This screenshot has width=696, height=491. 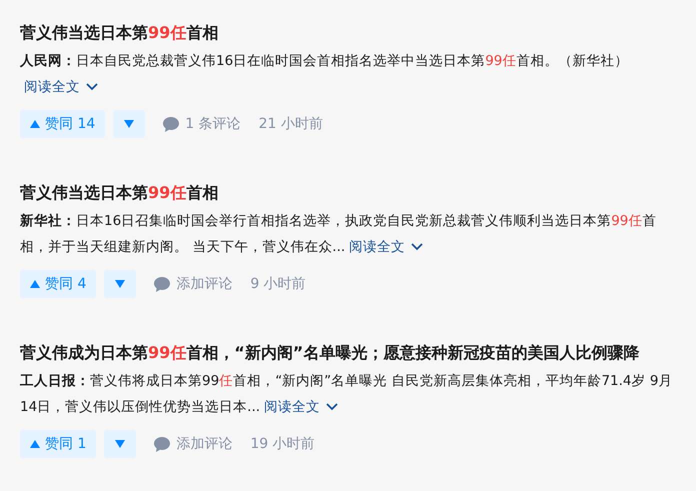 I want to click on post-time: 19 小时前, so click(x=282, y=444).